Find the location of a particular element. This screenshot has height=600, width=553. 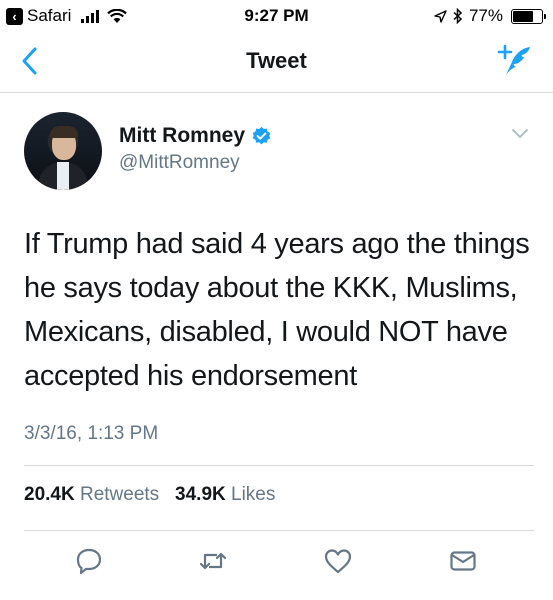

battery-level-fill is located at coordinates (523, 16).